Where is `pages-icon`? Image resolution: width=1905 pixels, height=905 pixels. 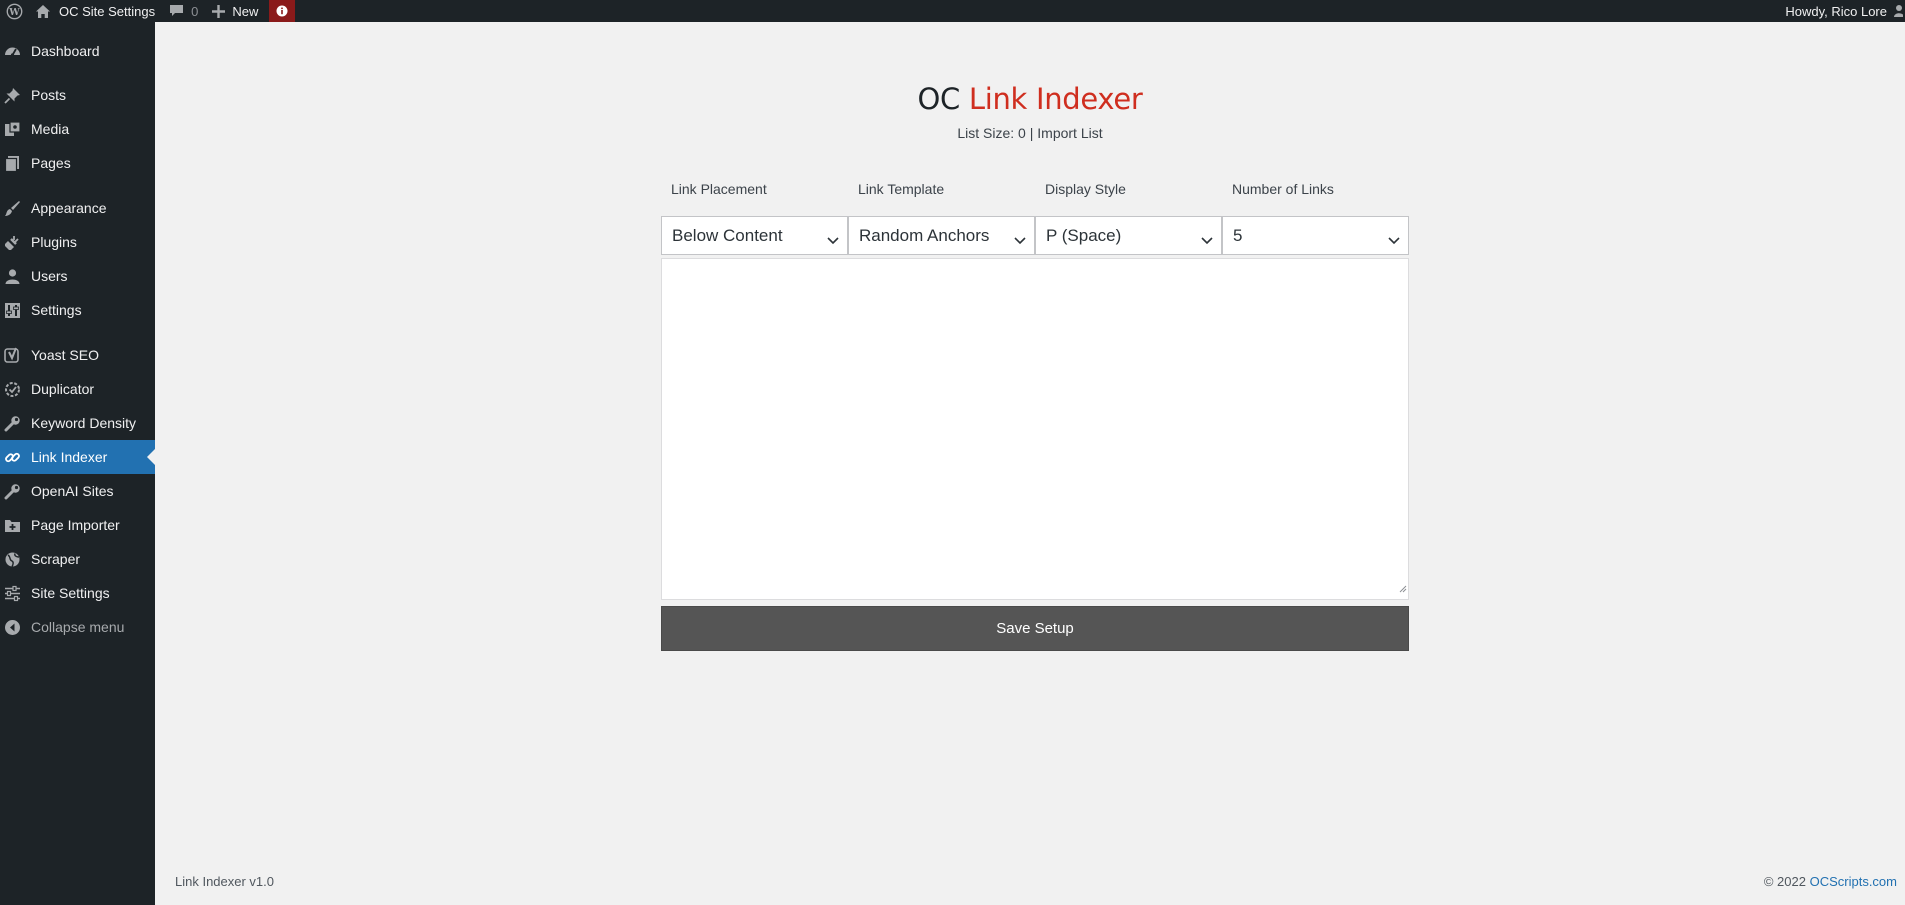
pages-icon is located at coordinates (12, 163).